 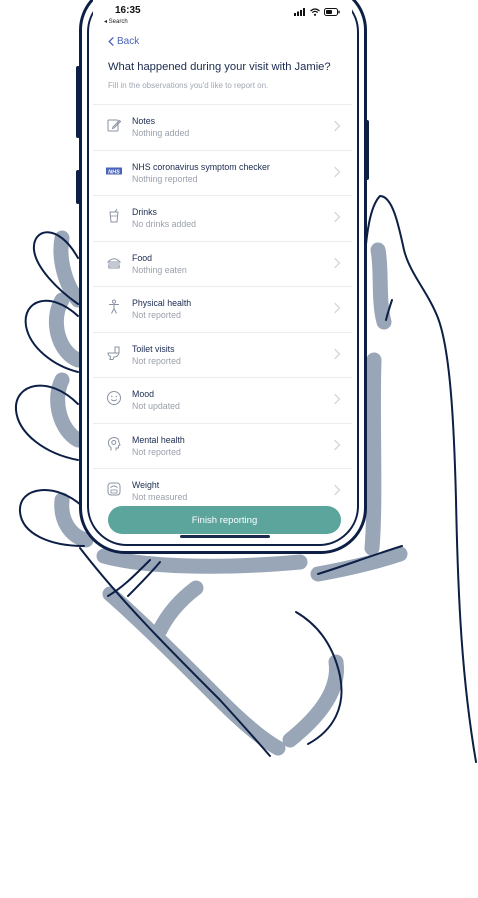 I want to click on finish-reporting-button: Finish reporting, so click(x=224, y=520).